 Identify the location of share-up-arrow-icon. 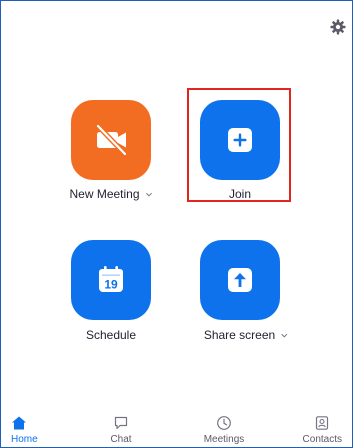
(240, 280).